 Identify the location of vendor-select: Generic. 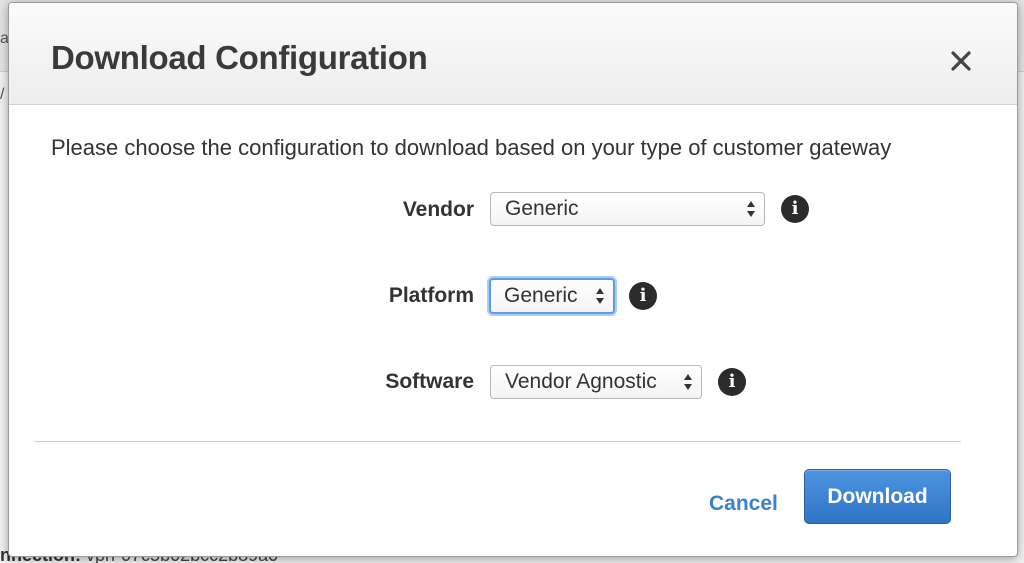
(627, 209).